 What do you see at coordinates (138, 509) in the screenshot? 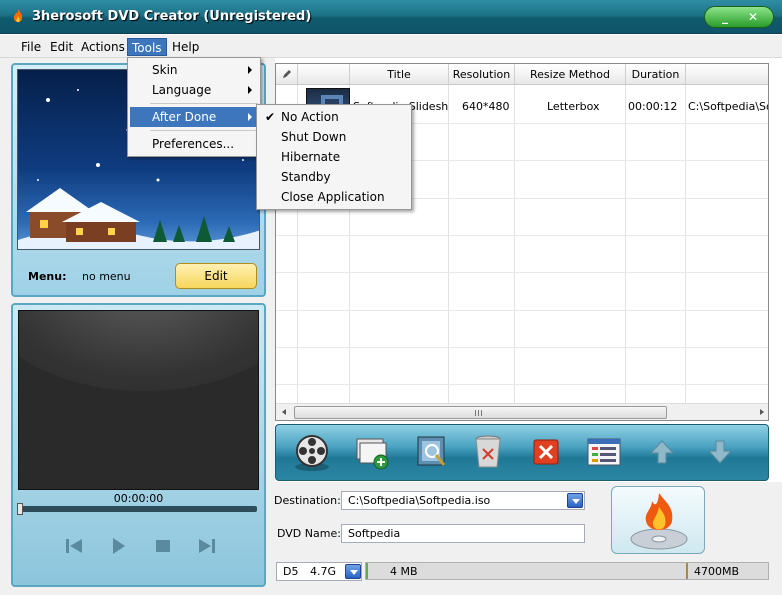
I see `seek-bar` at bounding box center [138, 509].